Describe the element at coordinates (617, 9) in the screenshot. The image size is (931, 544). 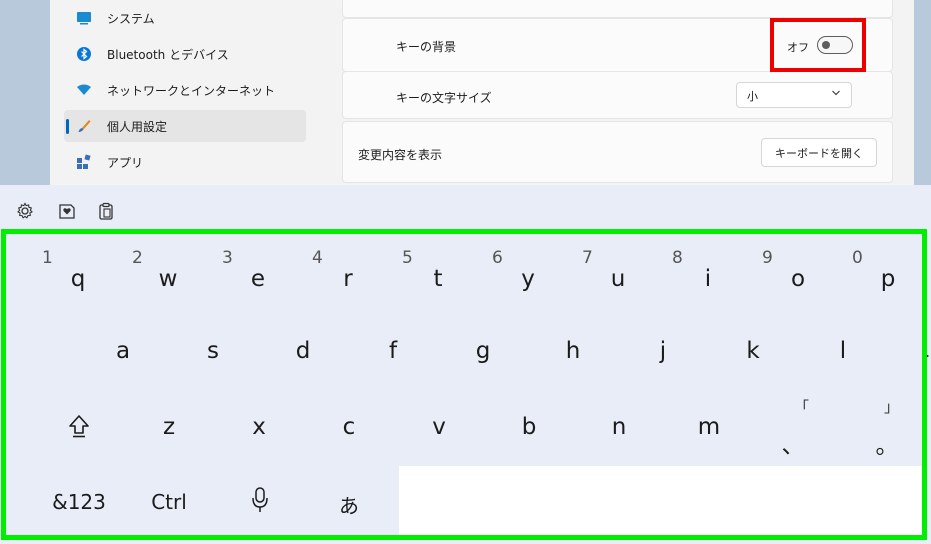
I see `settings-card-top` at that location.